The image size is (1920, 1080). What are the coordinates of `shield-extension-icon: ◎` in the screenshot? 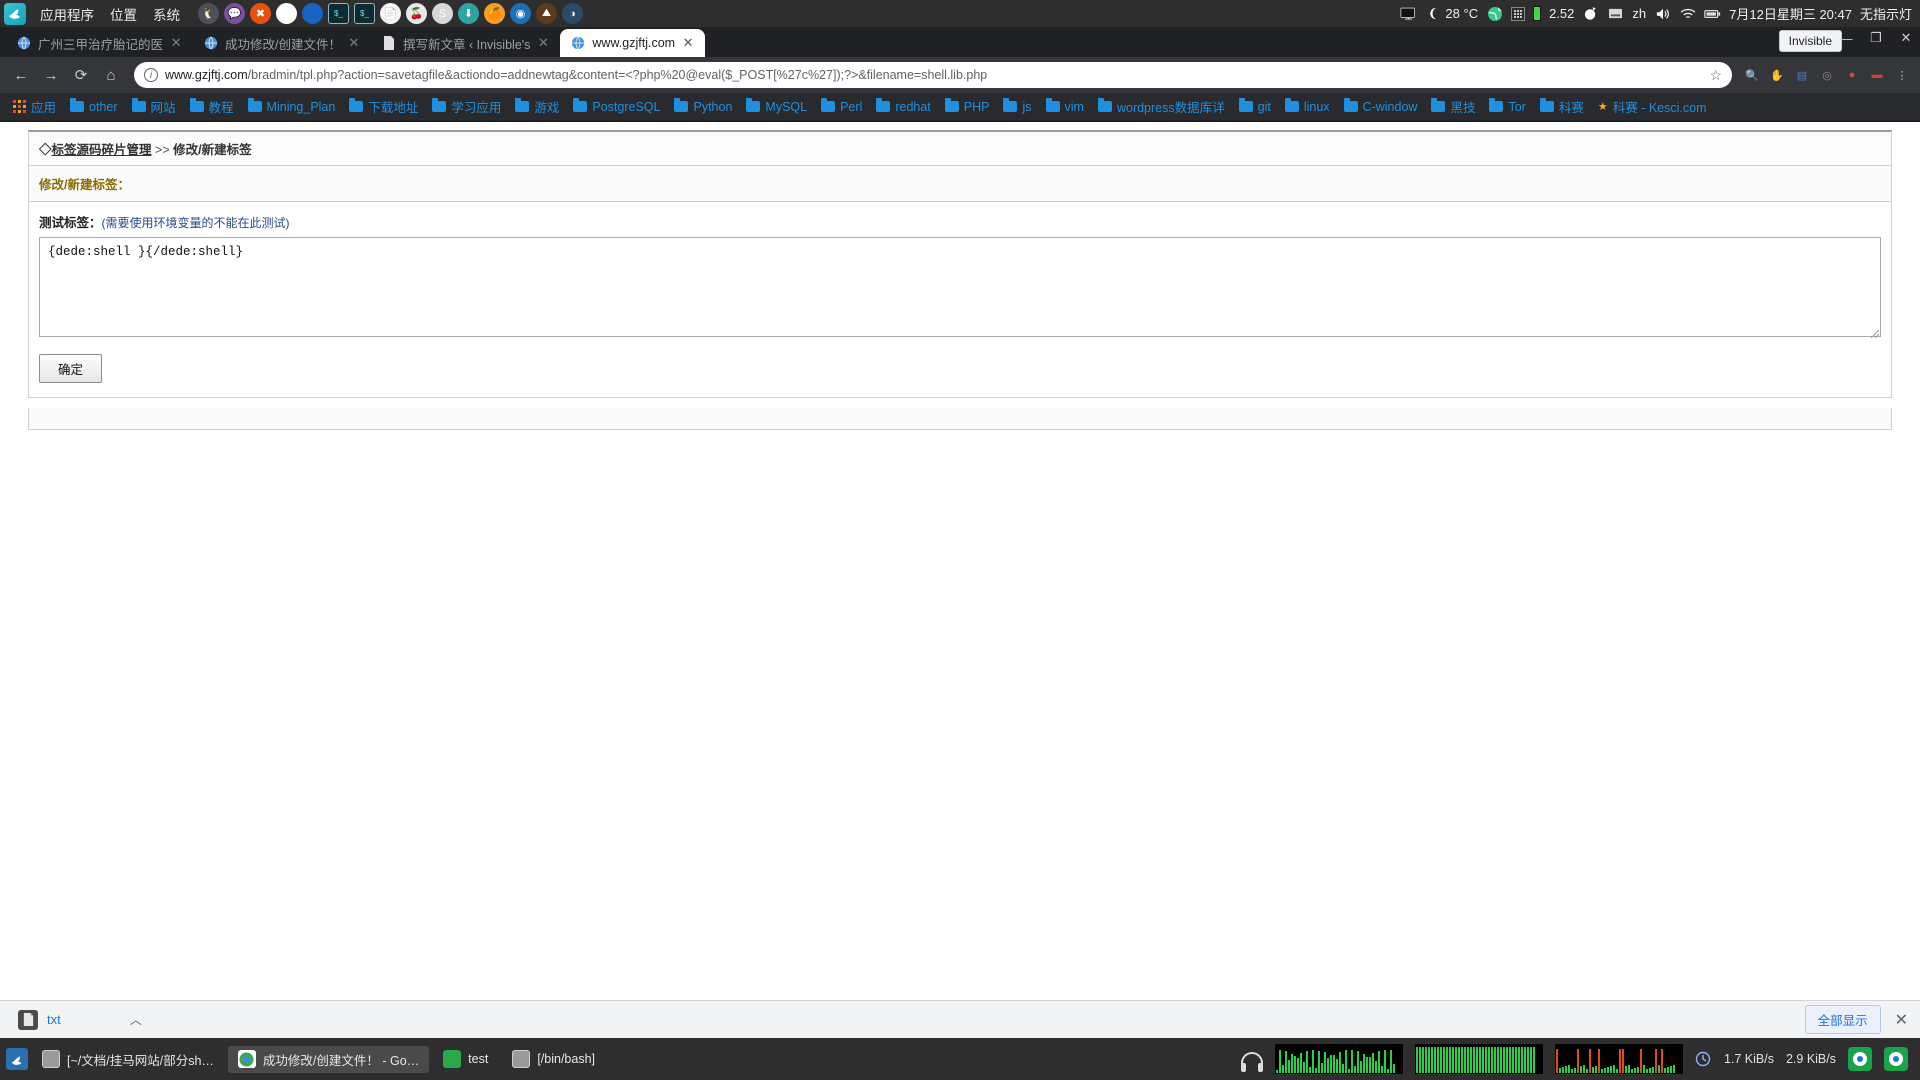 It's located at (1827, 75).